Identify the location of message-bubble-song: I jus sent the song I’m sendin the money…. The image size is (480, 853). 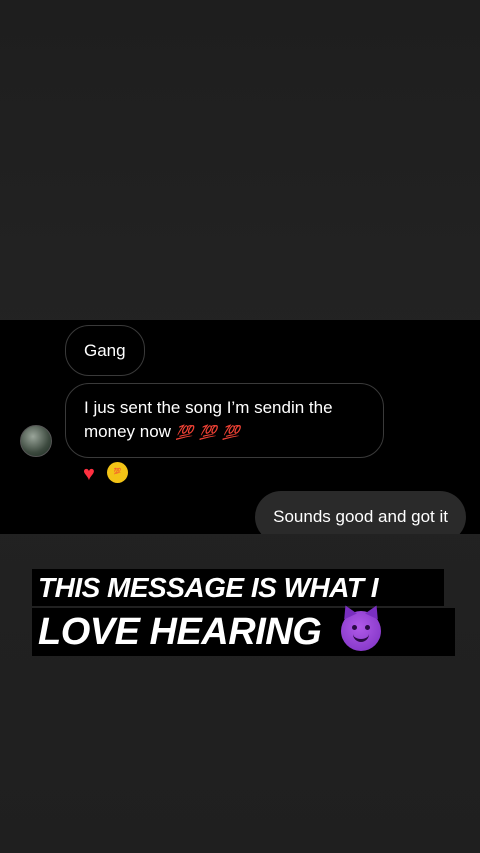
(224, 420).